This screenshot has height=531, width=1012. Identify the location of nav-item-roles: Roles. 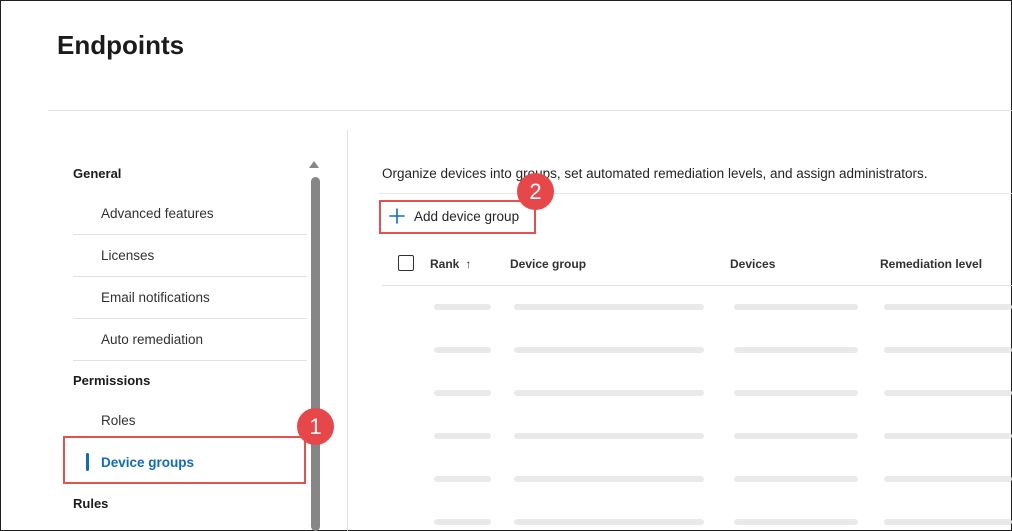
(190, 420).